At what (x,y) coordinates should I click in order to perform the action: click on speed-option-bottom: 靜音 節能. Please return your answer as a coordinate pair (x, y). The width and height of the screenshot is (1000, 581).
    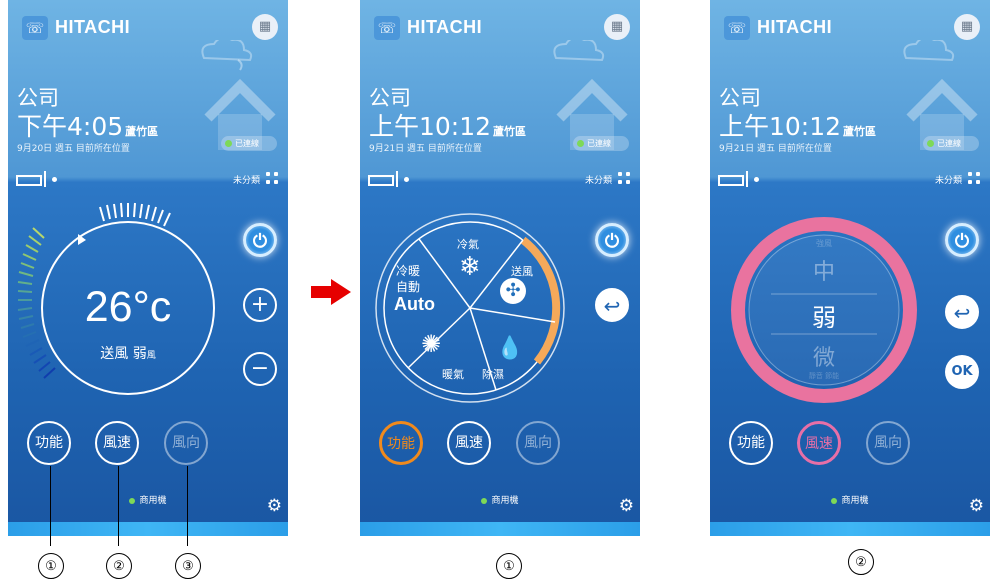
    Looking at the image, I should click on (824, 376).